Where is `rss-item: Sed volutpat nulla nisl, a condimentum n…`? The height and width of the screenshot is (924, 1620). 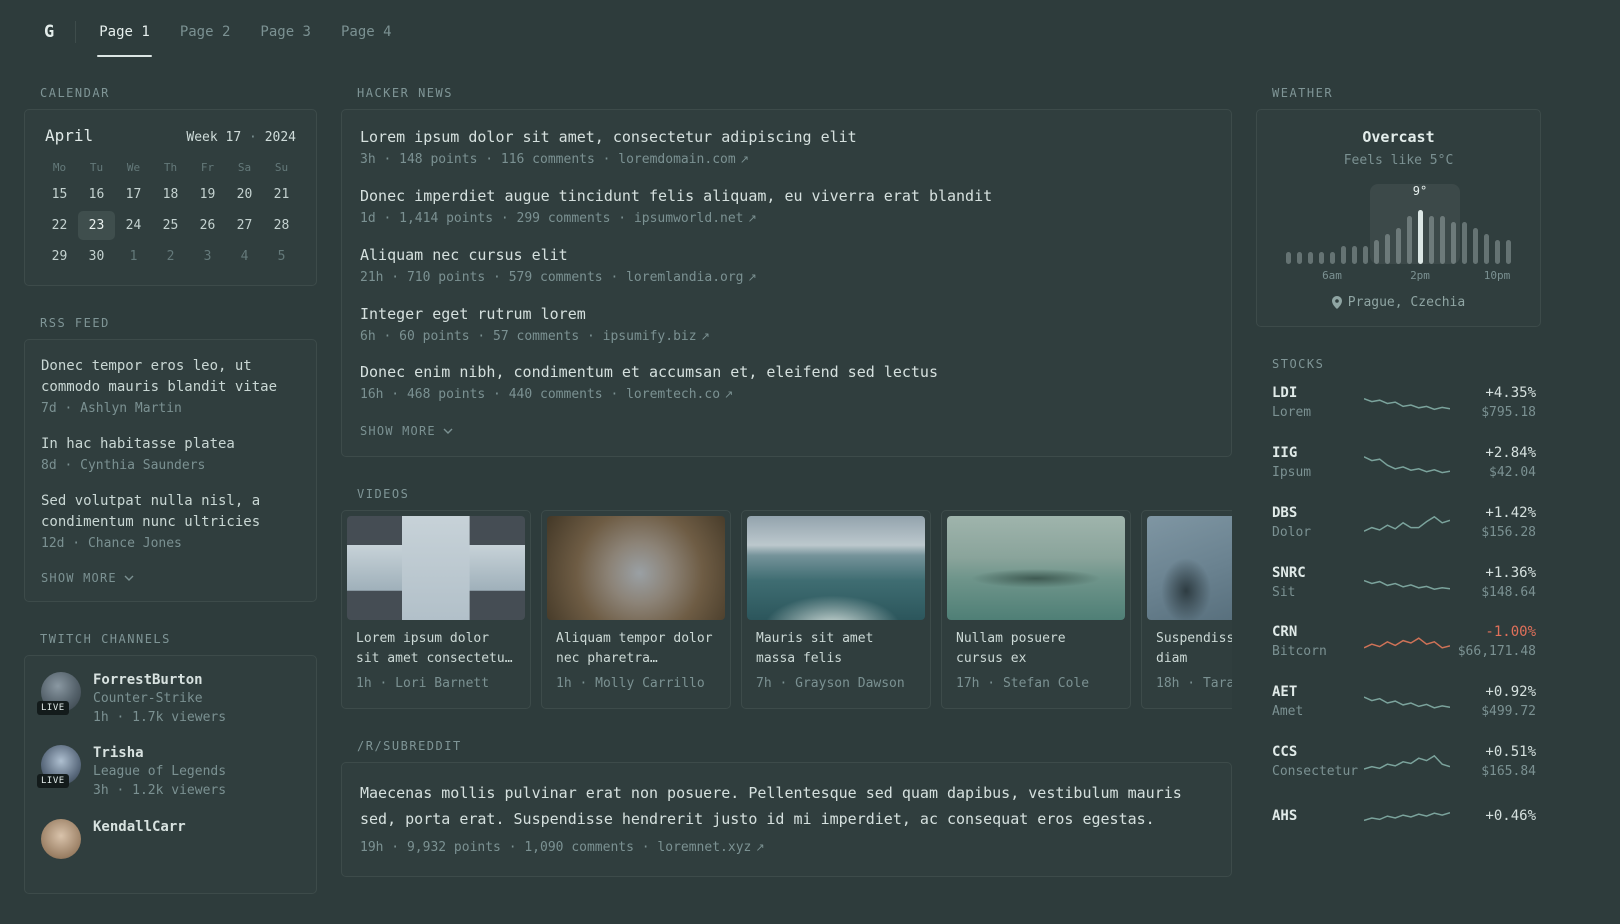 rss-item: Sed volutpat nulla nisl, a condimentum n… is located at coordinates (170, 522).